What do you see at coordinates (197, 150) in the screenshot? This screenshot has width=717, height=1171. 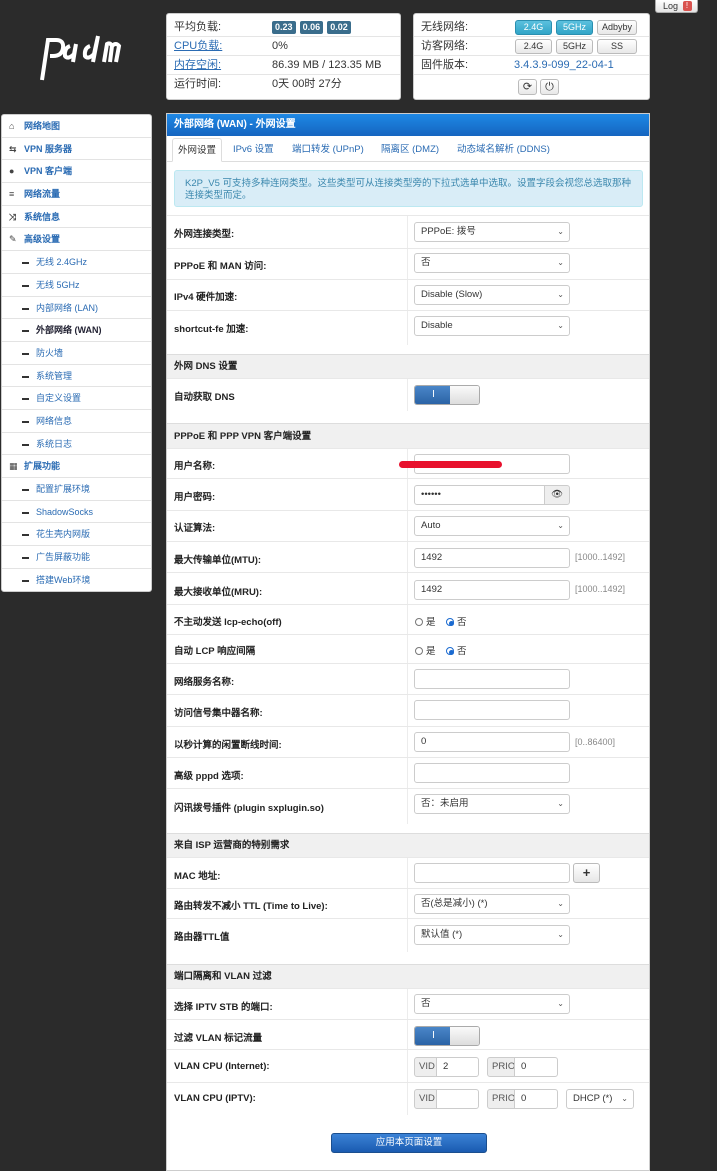 I see `tab-wan: 外网设置` at bounding box center [197, 150].